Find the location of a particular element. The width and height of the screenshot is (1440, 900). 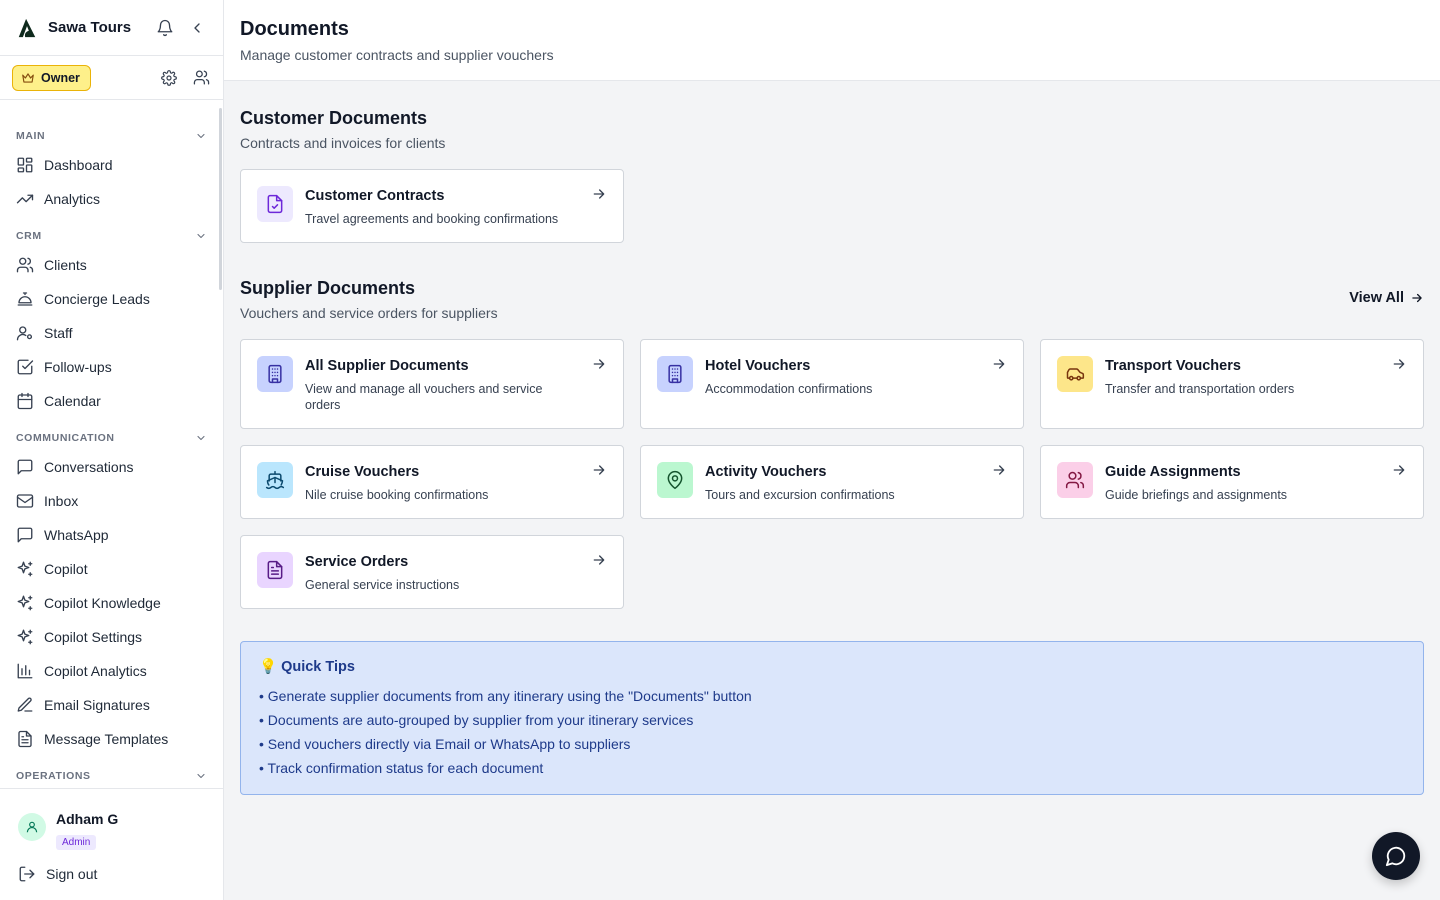

sidebar-item-label: Follow-ups is located at coordinates (78, 367).